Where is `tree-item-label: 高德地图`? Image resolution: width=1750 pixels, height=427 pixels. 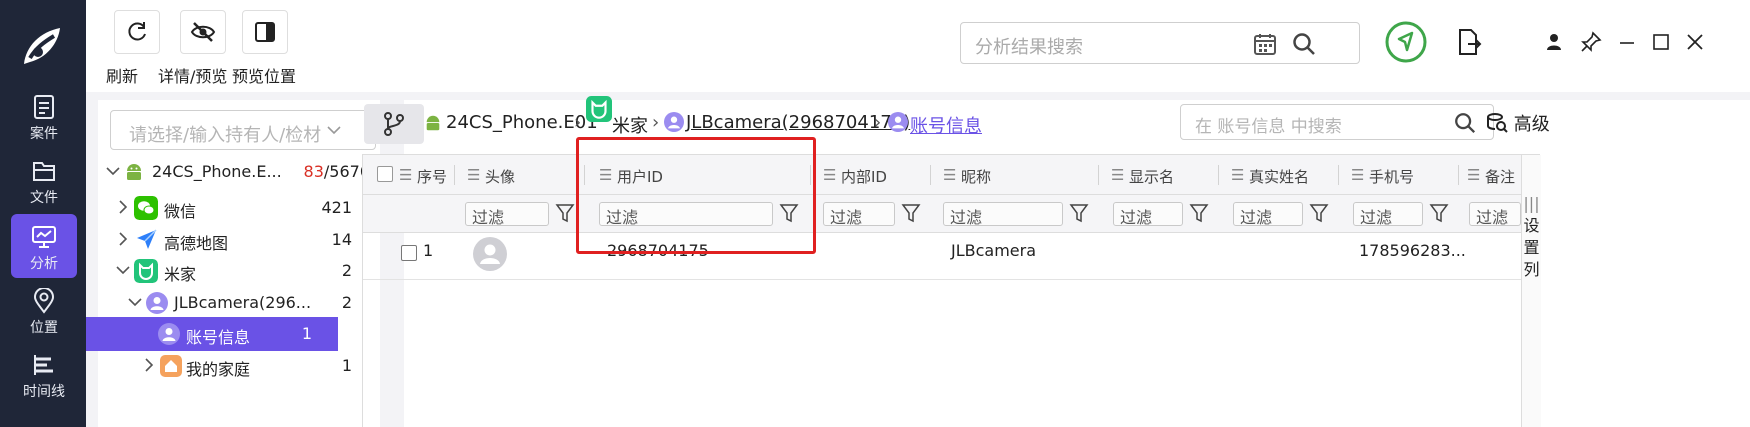 tree-item-label: 高德地图 is located at coordinates (196, 243).